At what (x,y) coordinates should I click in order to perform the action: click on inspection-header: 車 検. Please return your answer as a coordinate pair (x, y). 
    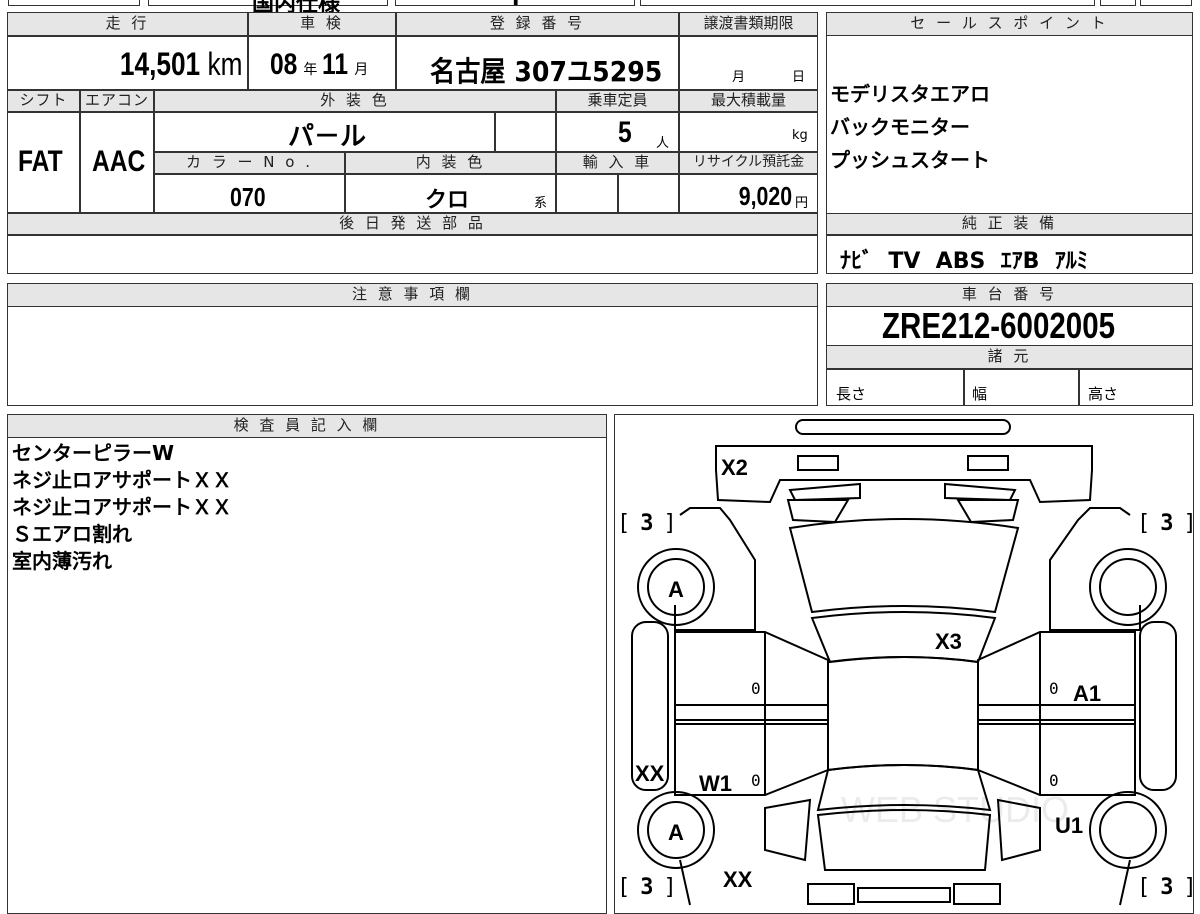
    Looking at the image, I should click on (322, 24).